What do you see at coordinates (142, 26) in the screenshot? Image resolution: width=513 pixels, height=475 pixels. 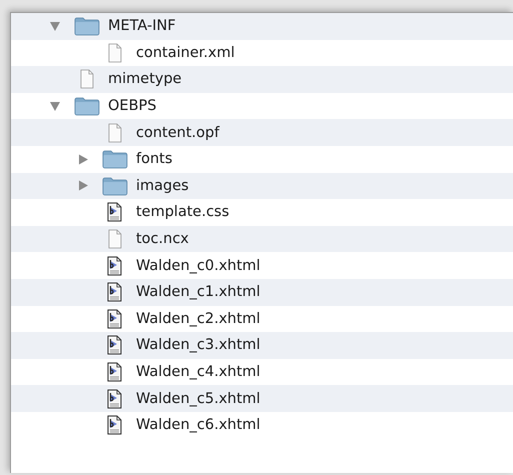 I see `file-name: META-INF` at bounding box center [142, 26].